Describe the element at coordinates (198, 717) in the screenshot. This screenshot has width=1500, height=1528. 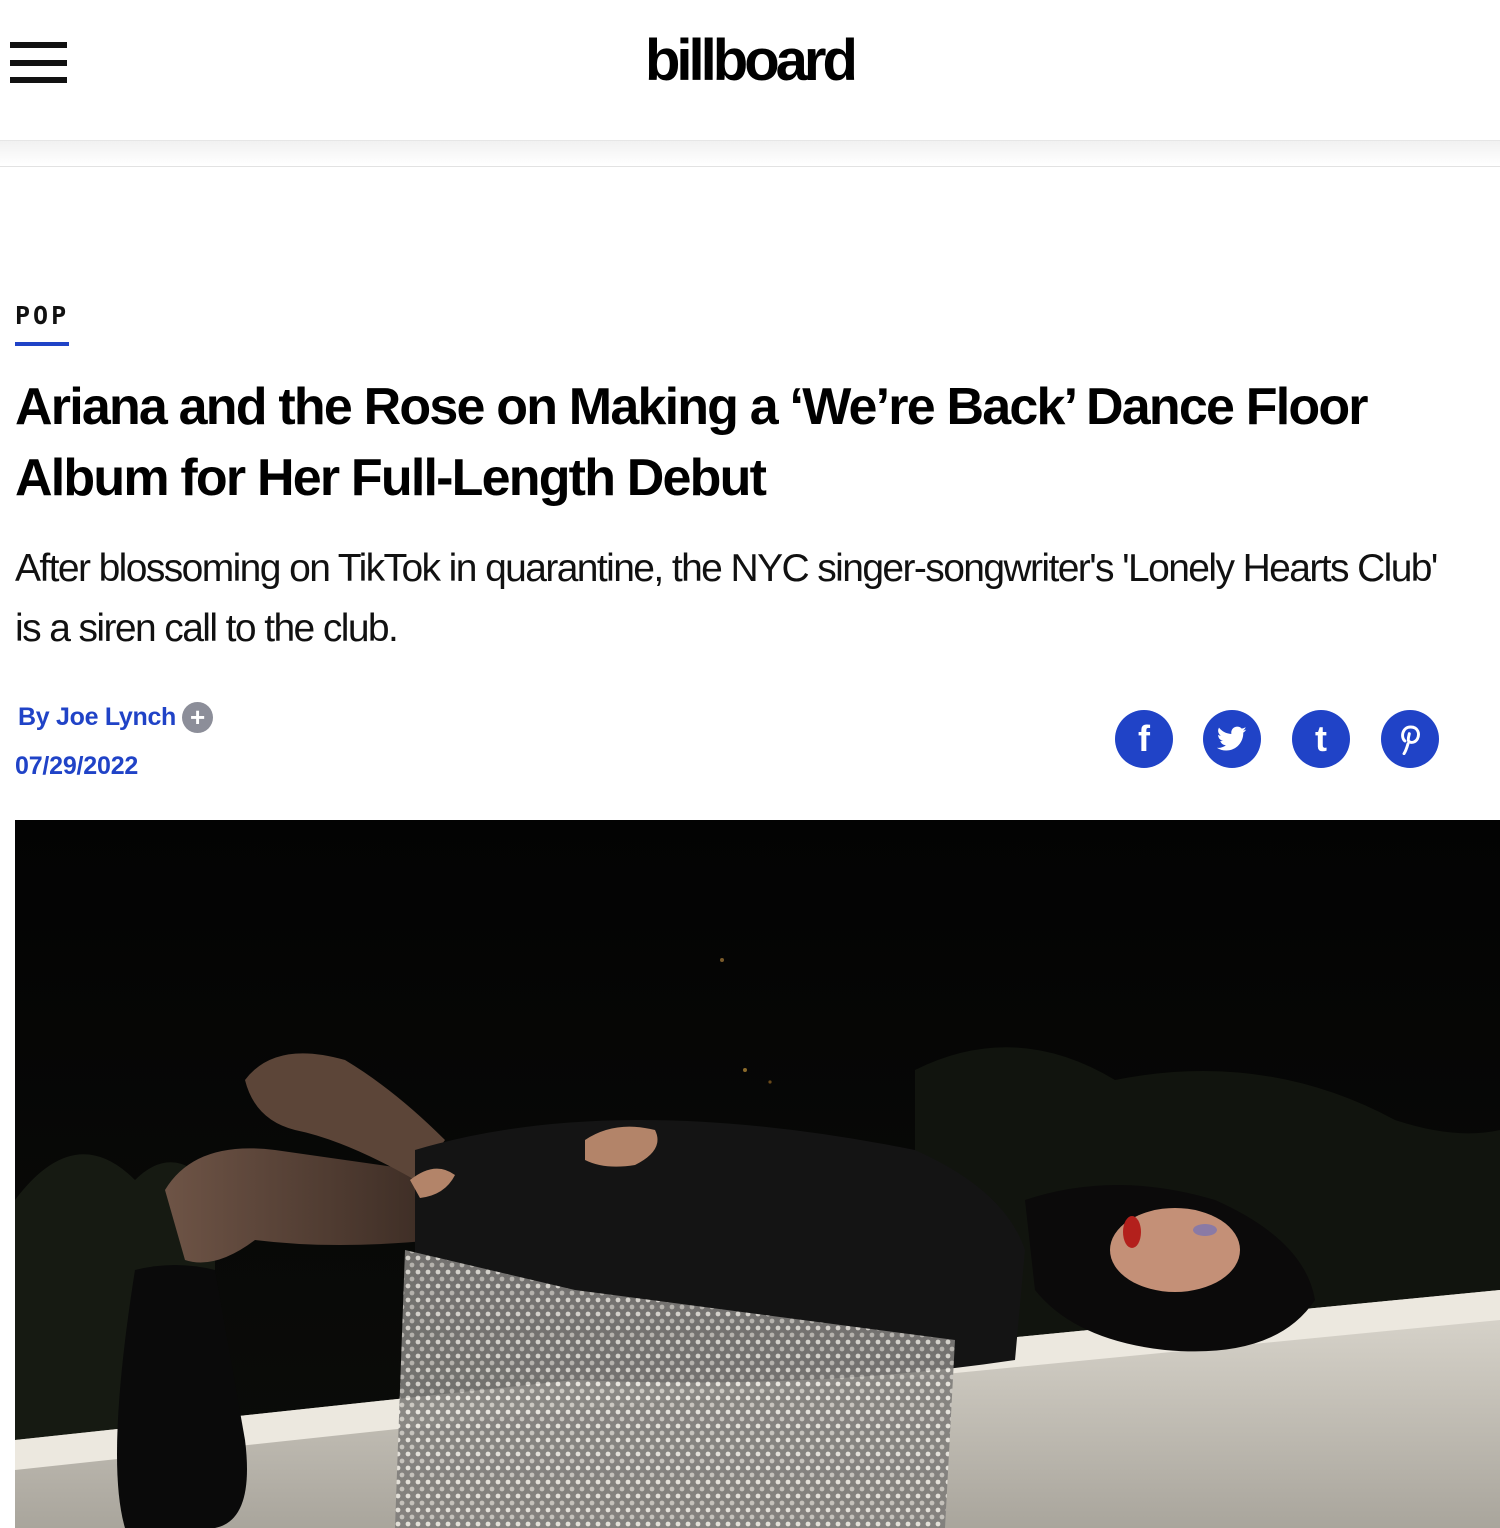
I see `follow-author-icon: +` at that location.